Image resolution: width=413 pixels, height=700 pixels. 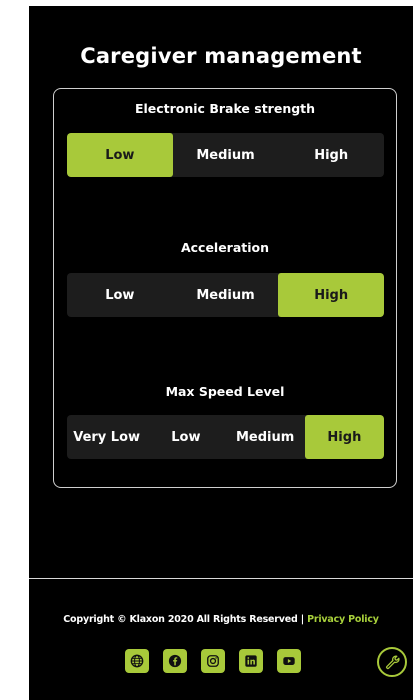 What do you see at coordinates (185, 437) in the screenshot?
I see `speed-option-low: Low` at bounding box center [185, 437].